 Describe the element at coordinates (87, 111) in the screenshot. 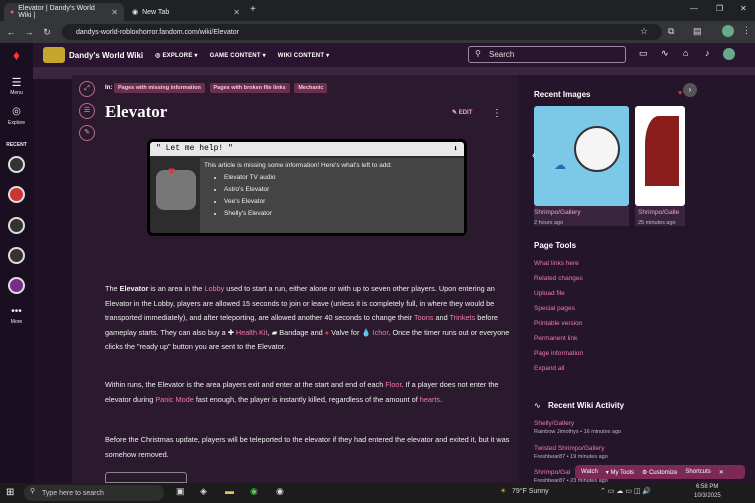

I see `toc-icon: ☰` at that location.